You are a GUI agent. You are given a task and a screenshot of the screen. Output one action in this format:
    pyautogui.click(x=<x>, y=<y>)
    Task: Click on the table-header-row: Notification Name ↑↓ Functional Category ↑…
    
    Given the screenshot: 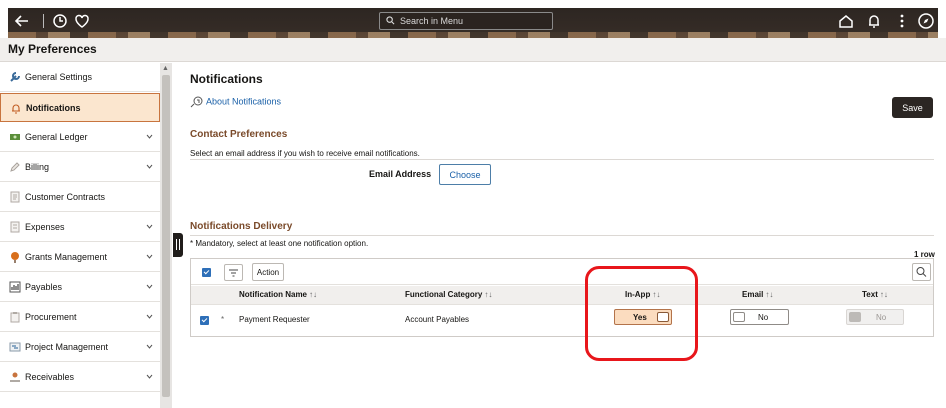 What is the action you would take?
    pyautogui.click(x=562, y=295)
    